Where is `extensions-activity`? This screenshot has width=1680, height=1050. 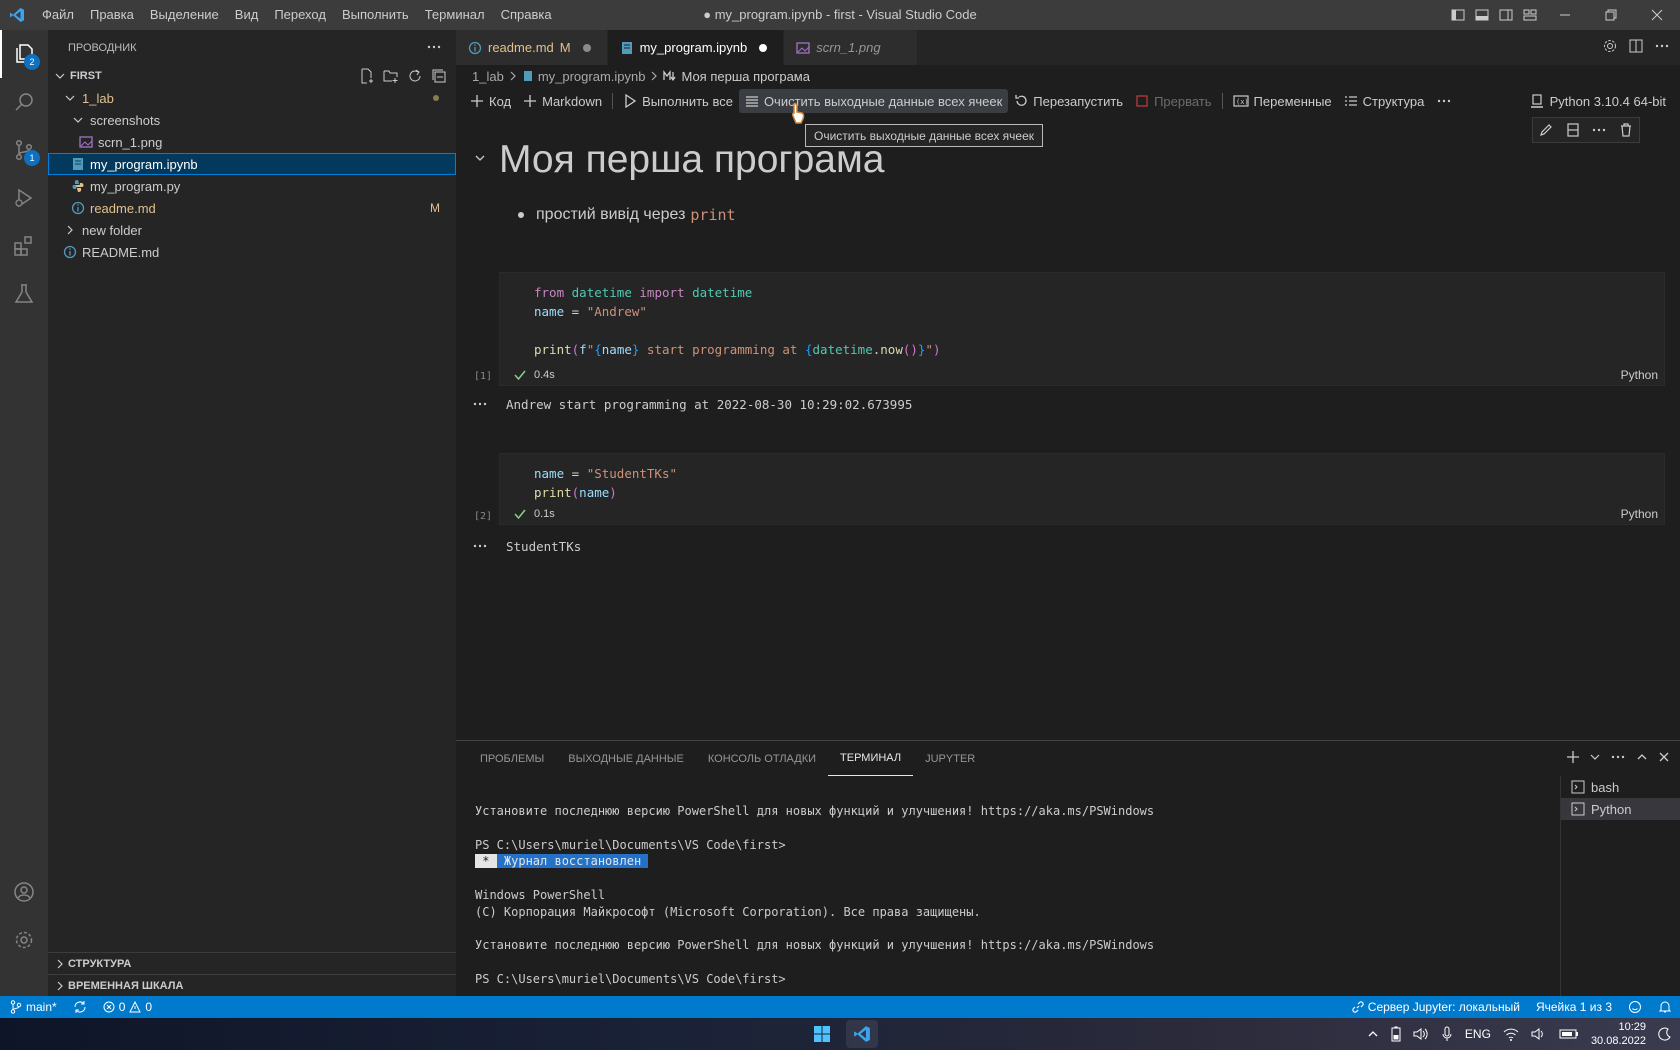 extensions-activity is located at coordinates (24, 246).